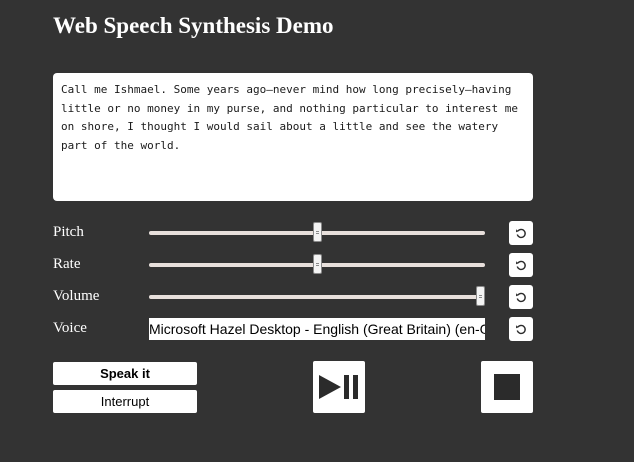 The height and width of the screenshot is (462, 634). I want to click on pitch-slider, so click(317, 232).